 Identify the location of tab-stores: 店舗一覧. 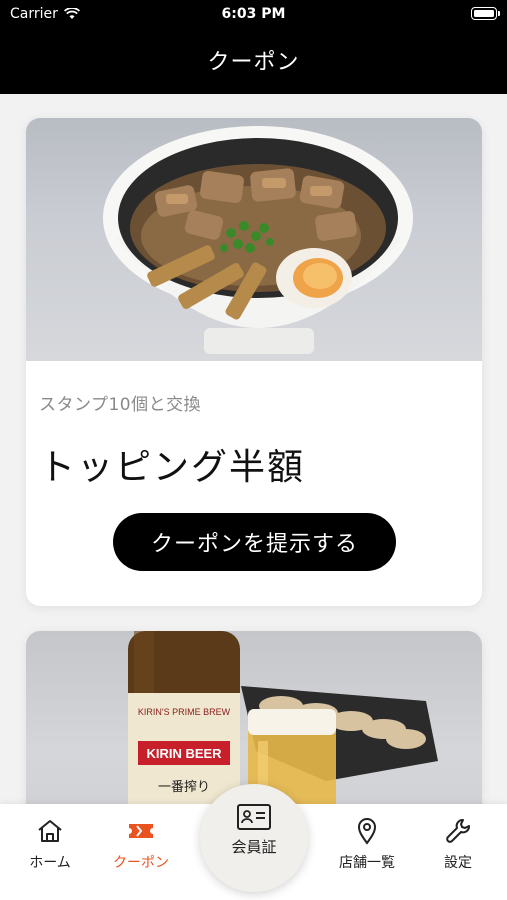
(367, 844).